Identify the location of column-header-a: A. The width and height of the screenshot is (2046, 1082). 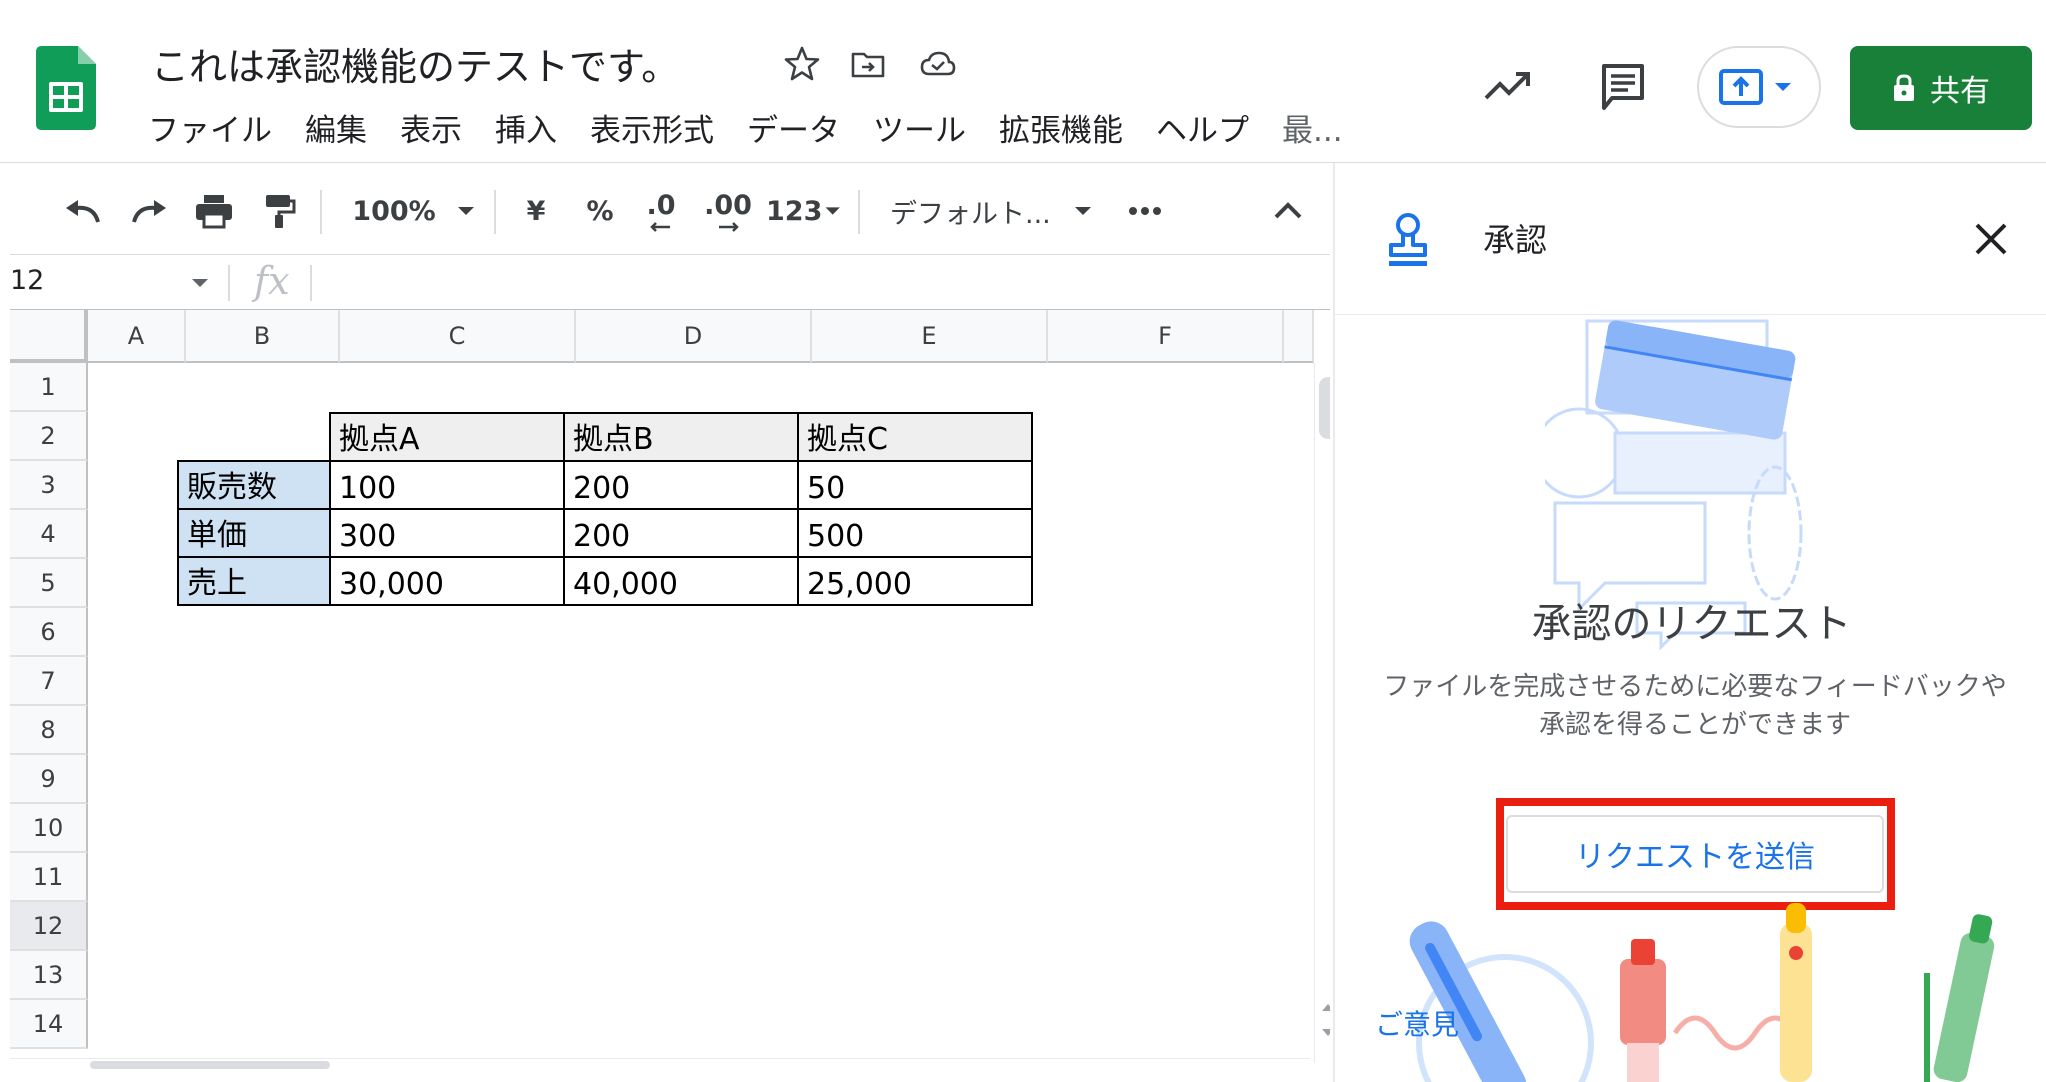
(137, 336).